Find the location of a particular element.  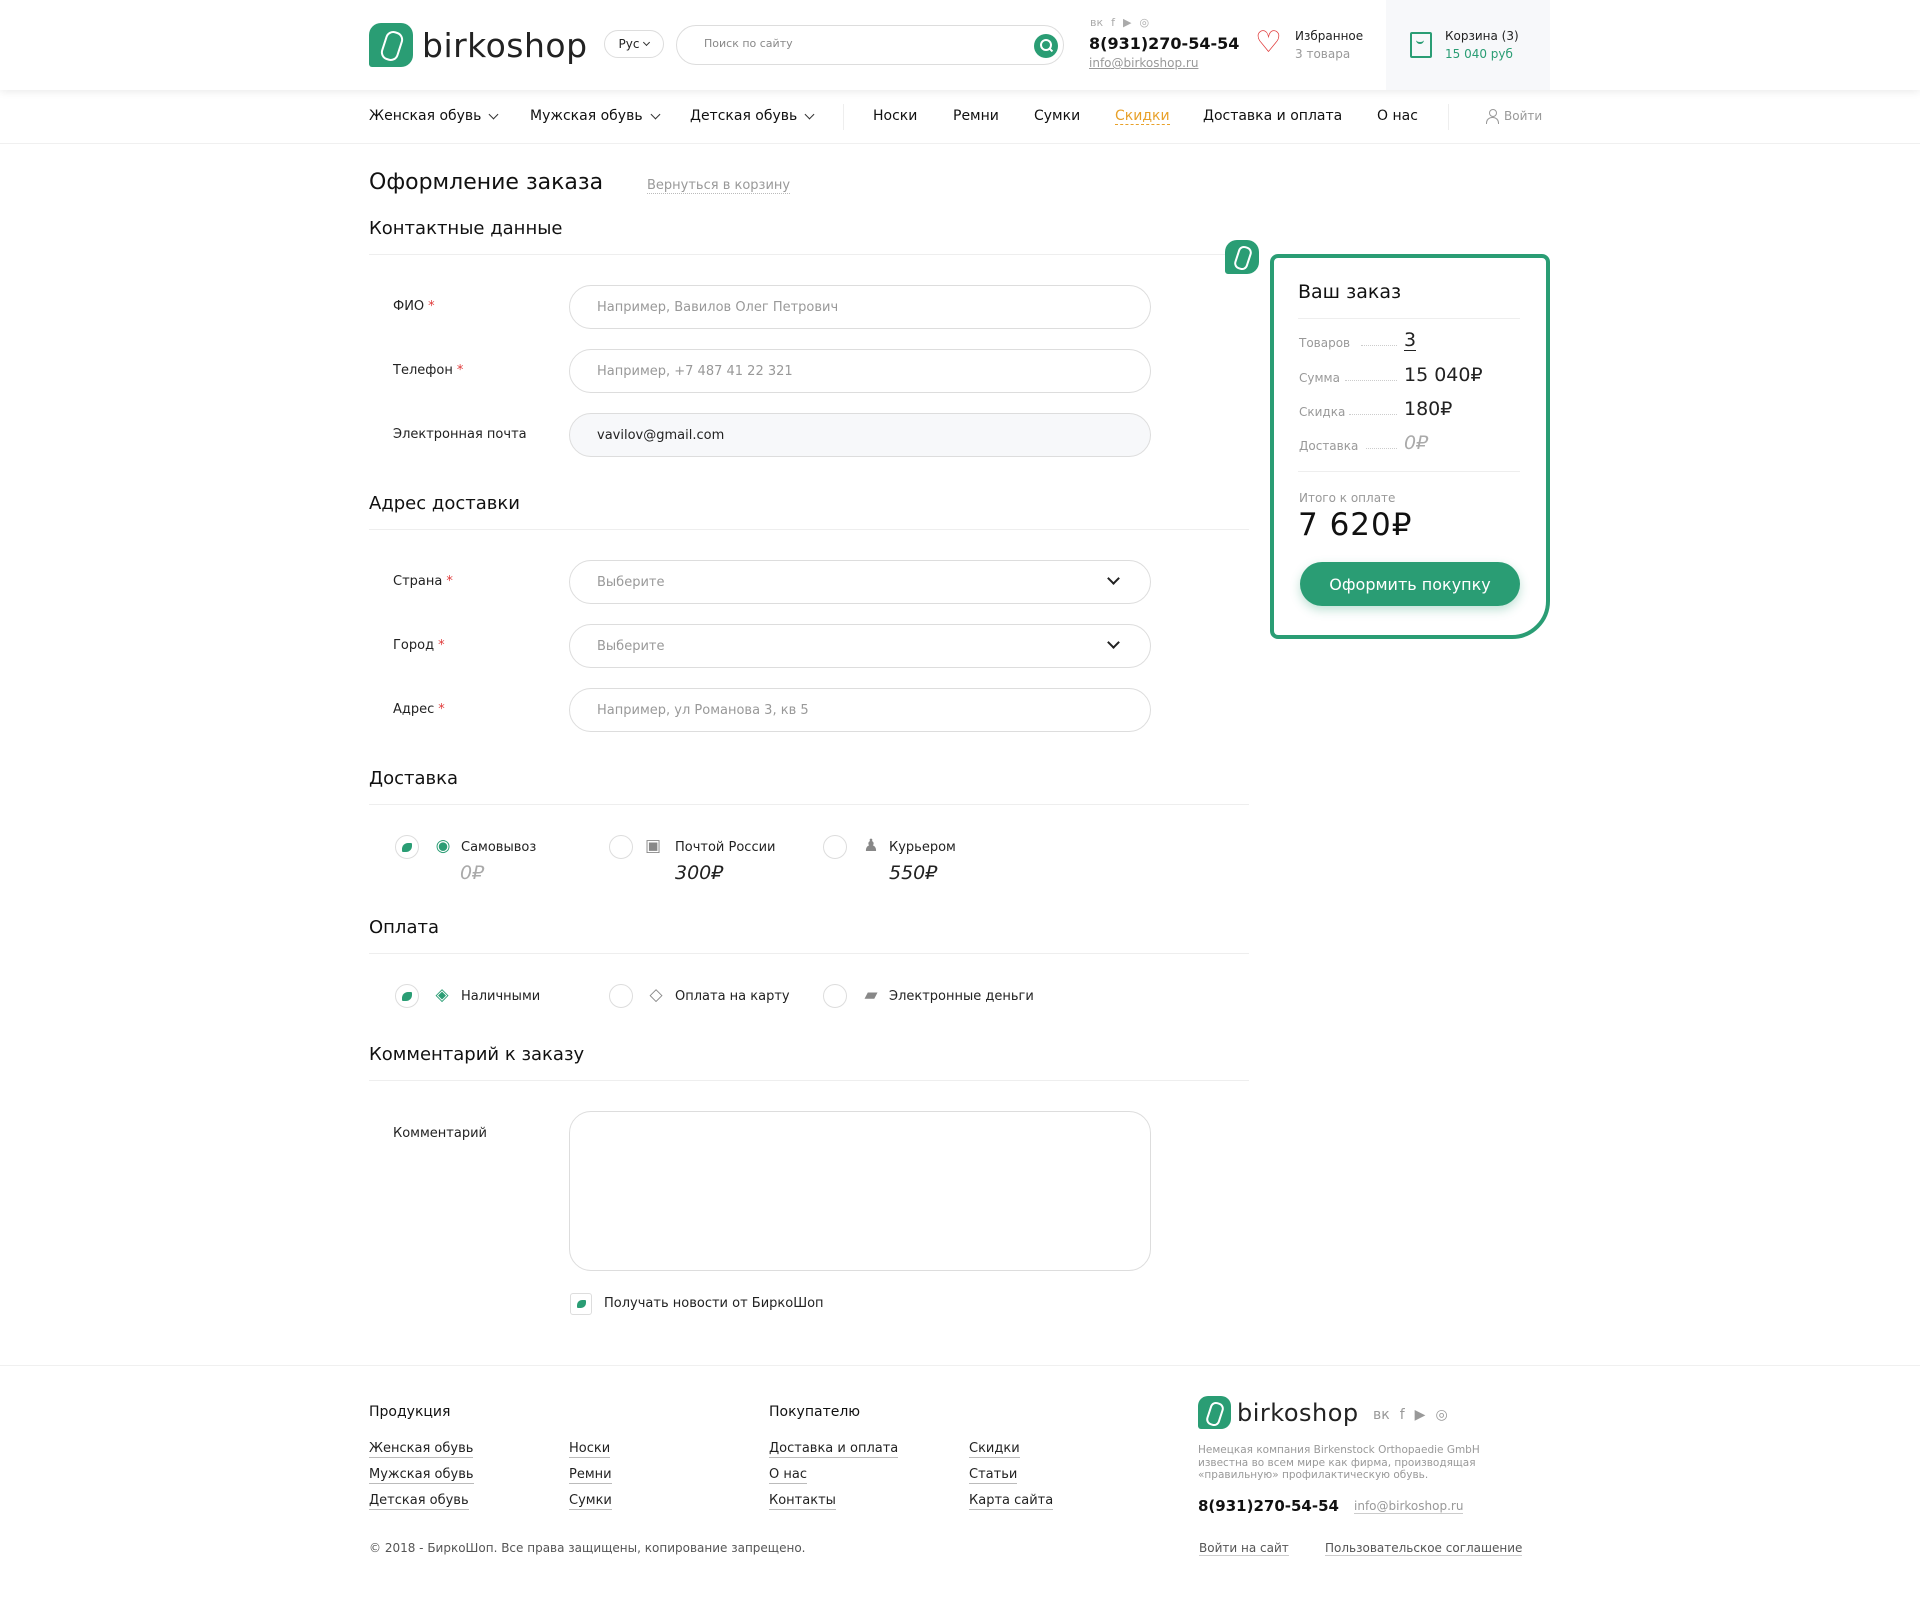

back-to-cart-link: Вернуться в корзину is located at coordinates (719, 186).